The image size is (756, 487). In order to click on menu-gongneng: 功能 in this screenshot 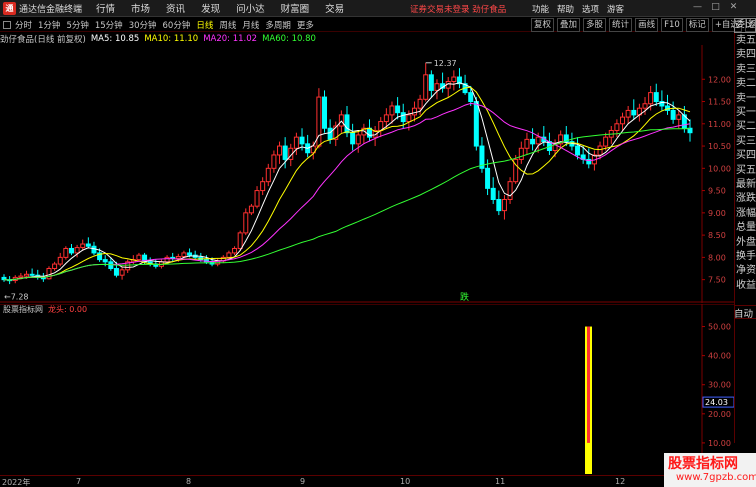, I will do `click(540, 9)`.